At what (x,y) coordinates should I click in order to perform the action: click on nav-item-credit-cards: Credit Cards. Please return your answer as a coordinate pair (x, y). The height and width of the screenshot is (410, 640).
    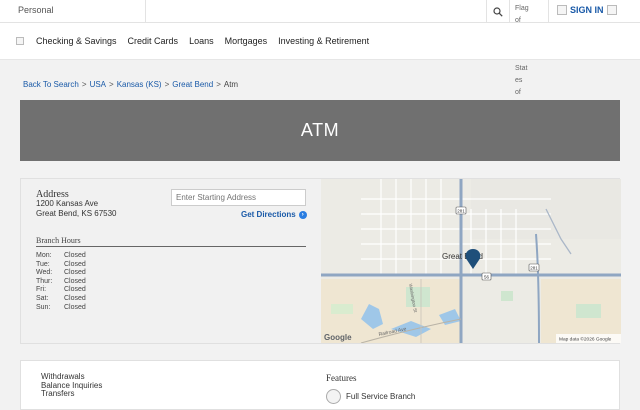
    Looking at the image, I should click on (153, 41).